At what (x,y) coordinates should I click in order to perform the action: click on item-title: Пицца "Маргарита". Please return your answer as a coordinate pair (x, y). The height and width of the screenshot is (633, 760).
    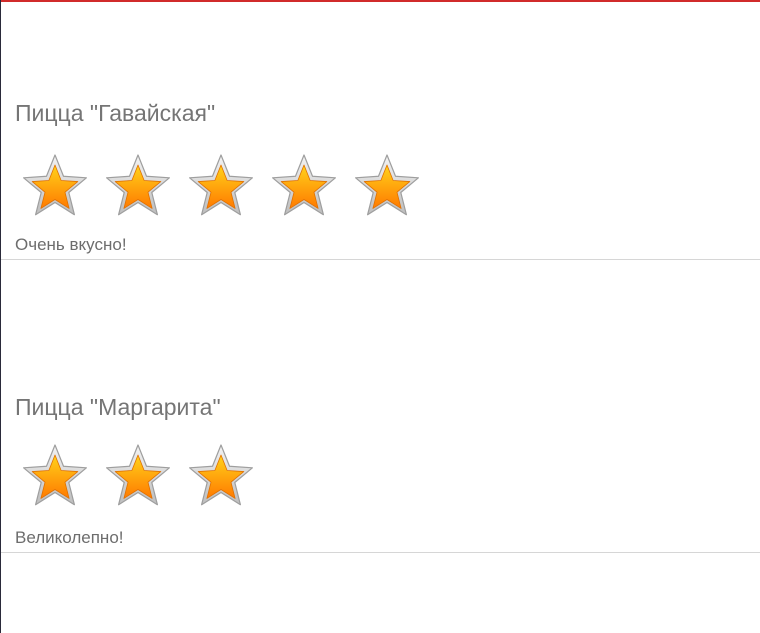
    Looking at the image, I should click on (118, 407).